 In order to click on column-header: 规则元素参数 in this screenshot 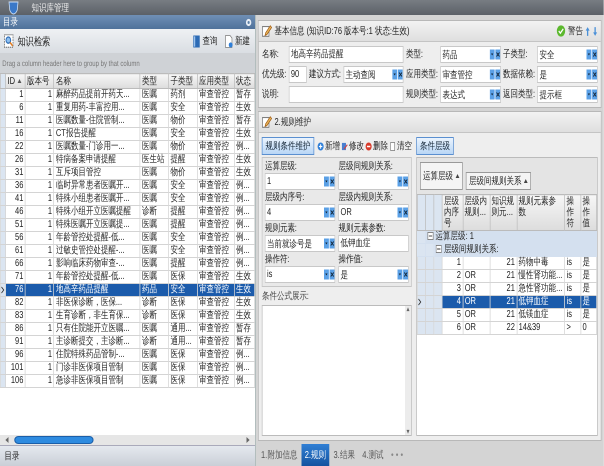, I will do `click(540, 212)`.